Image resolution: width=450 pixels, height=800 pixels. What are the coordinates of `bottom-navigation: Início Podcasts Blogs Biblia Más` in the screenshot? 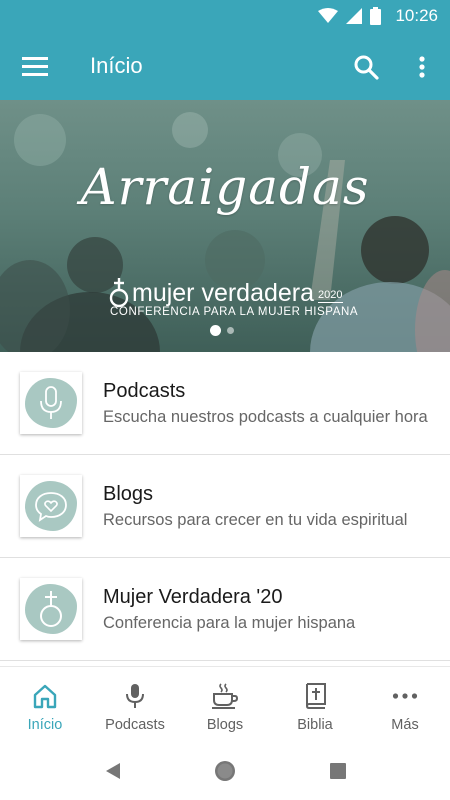 It's located at (225, 704).